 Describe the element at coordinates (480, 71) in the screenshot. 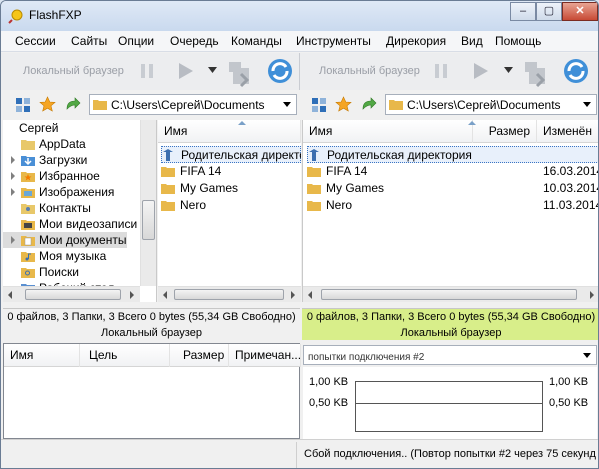

I see `right-play-icon` at that location.